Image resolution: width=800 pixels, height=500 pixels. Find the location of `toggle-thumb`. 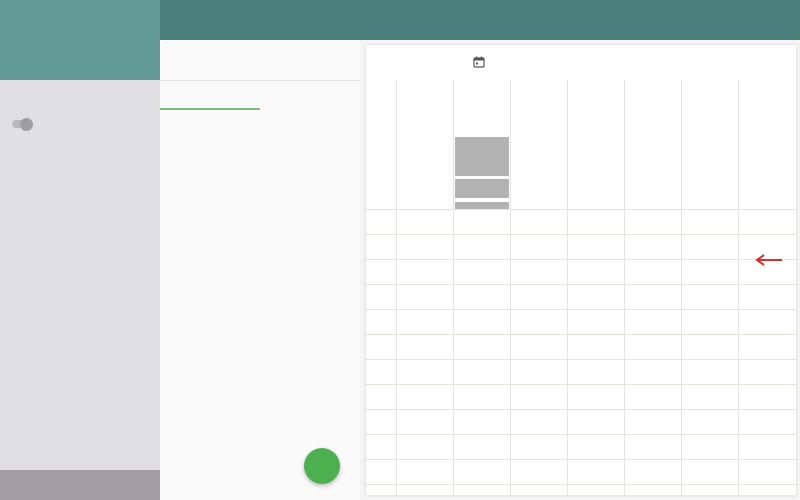

toggle-thumb is located at coordinates (26, 124).